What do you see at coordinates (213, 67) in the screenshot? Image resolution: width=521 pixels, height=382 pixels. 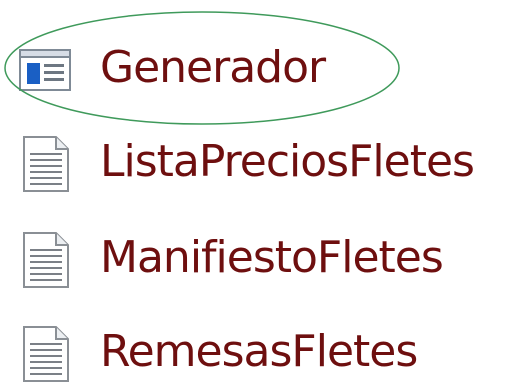 I see `file-name-label: Generador` at bounding box center [213, 67].